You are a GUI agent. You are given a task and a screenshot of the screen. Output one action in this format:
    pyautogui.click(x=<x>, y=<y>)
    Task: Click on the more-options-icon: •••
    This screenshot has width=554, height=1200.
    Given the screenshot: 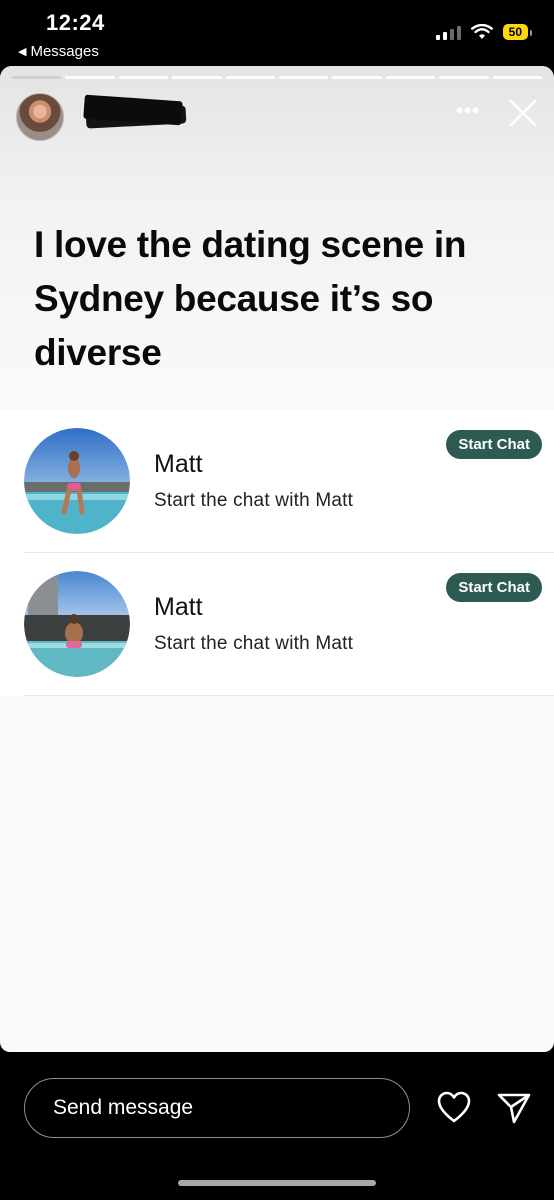 What is the action you would take?
    pyautogui.click(x=468, y=111)
    